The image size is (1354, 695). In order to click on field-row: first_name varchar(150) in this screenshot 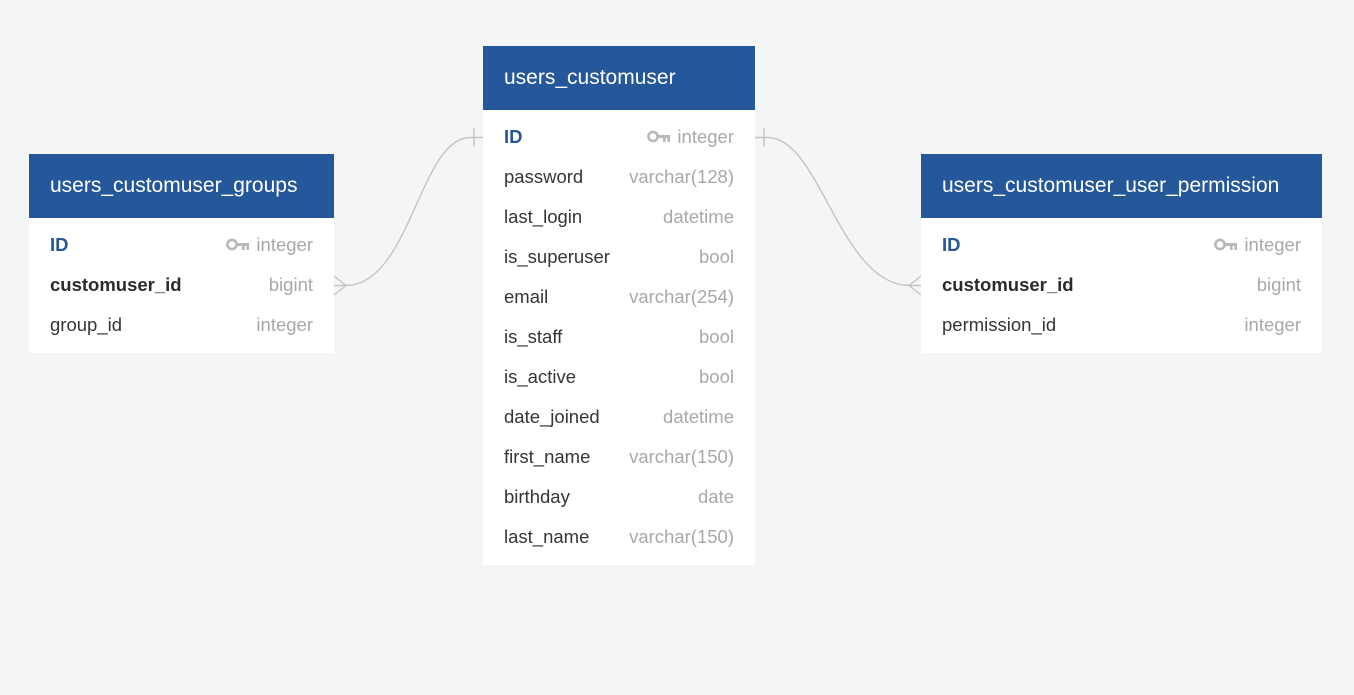, I will do `click(619, 457)`.